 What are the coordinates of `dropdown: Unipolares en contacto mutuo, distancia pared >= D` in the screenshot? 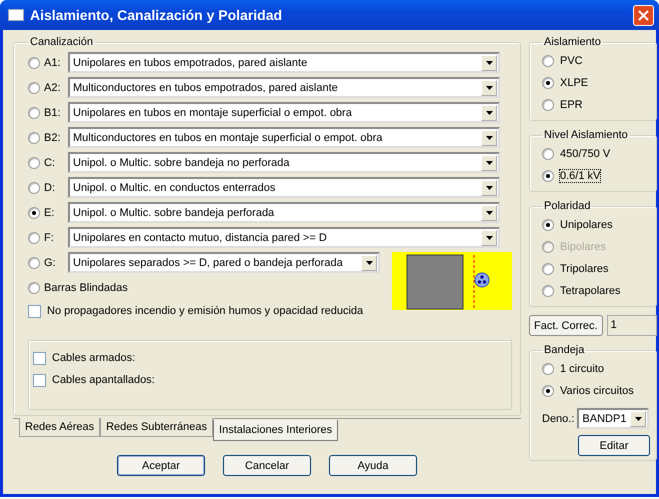 It's located at (284, 237).